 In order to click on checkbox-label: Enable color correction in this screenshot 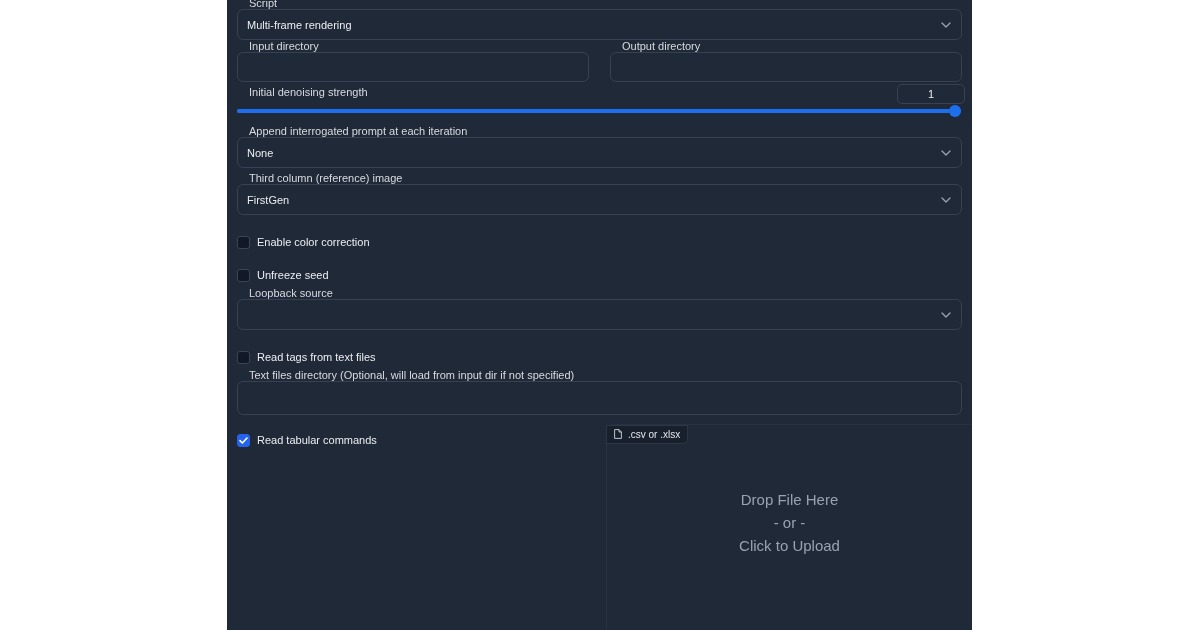, I will do `click(313, 242)`.